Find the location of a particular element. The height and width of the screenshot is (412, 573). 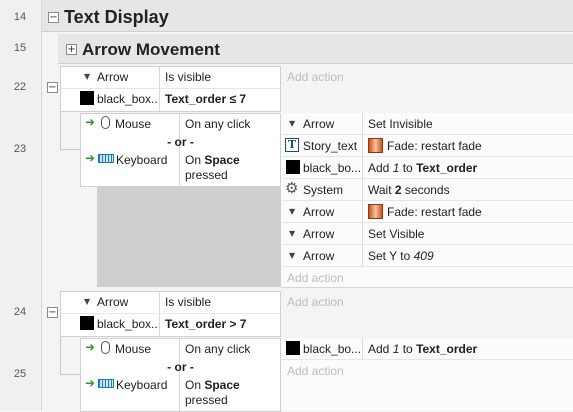

event-23-conditions is located at coordinates (180, 150).